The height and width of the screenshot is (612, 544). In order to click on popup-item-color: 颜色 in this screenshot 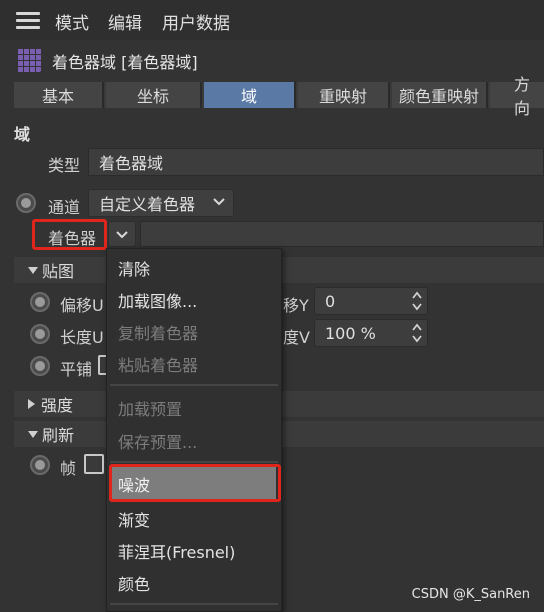, I will do `click(134, 583)`.